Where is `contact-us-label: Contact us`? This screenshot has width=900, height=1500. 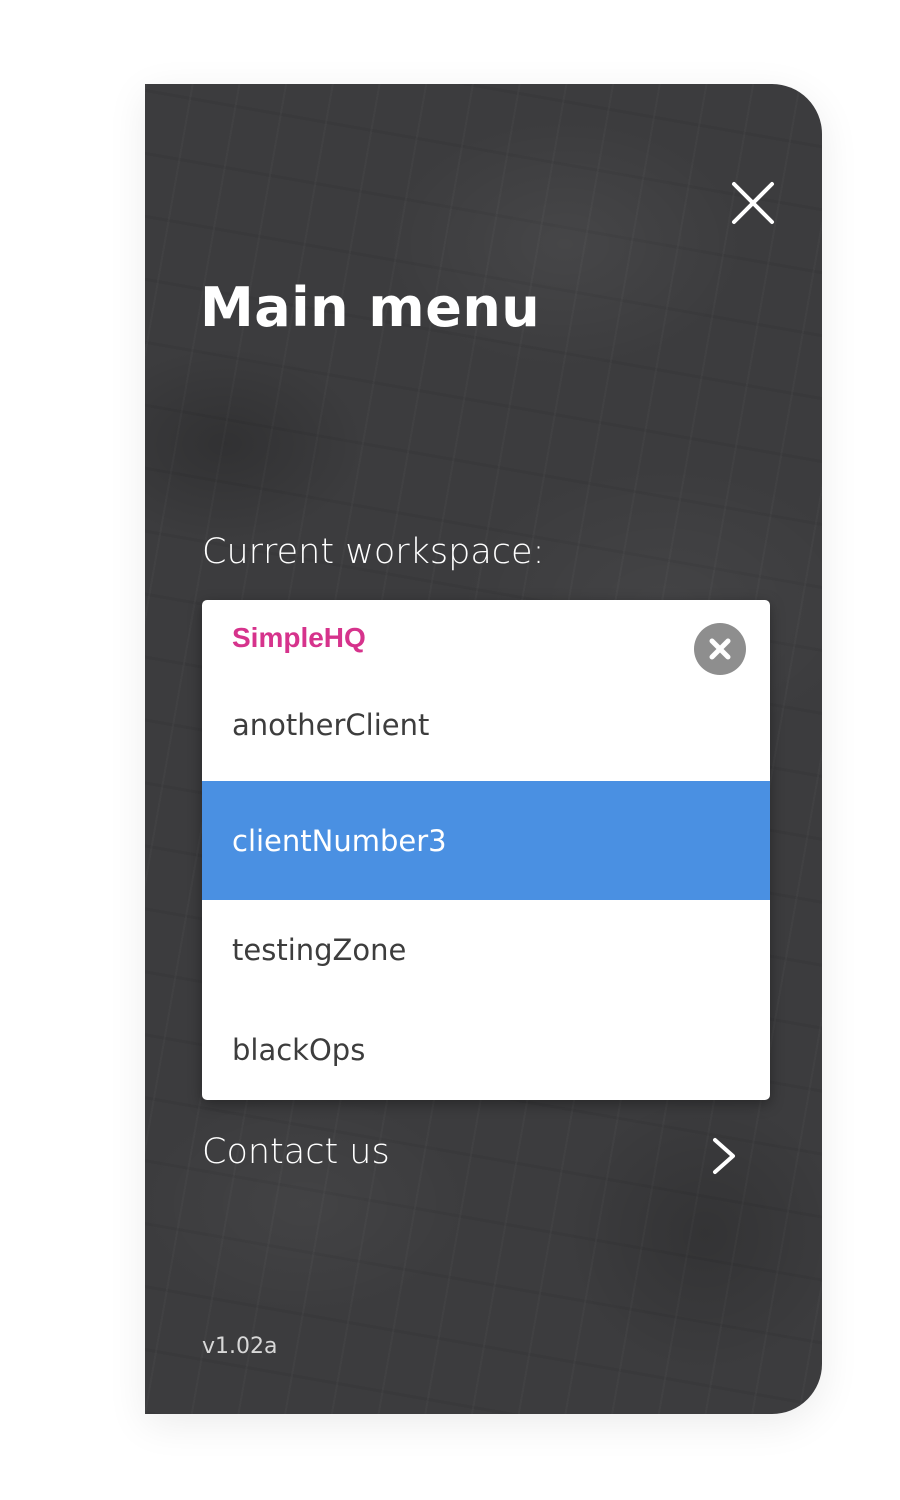
contact-us-label: Contact us is located at coordinates (296, 1152).